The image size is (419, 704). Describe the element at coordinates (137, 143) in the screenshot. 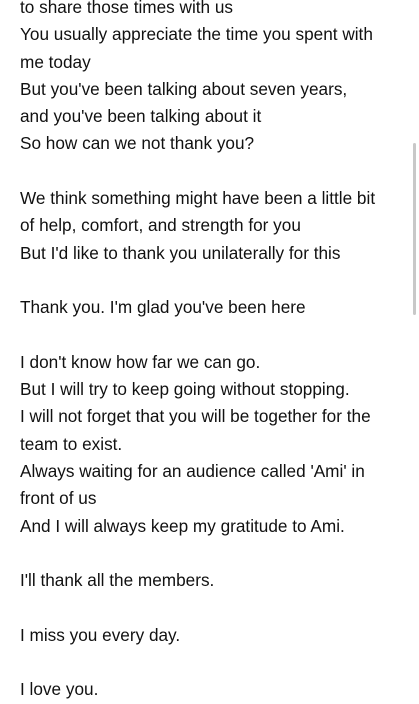

I see `text-line: So how can we not thank you?` at that location.